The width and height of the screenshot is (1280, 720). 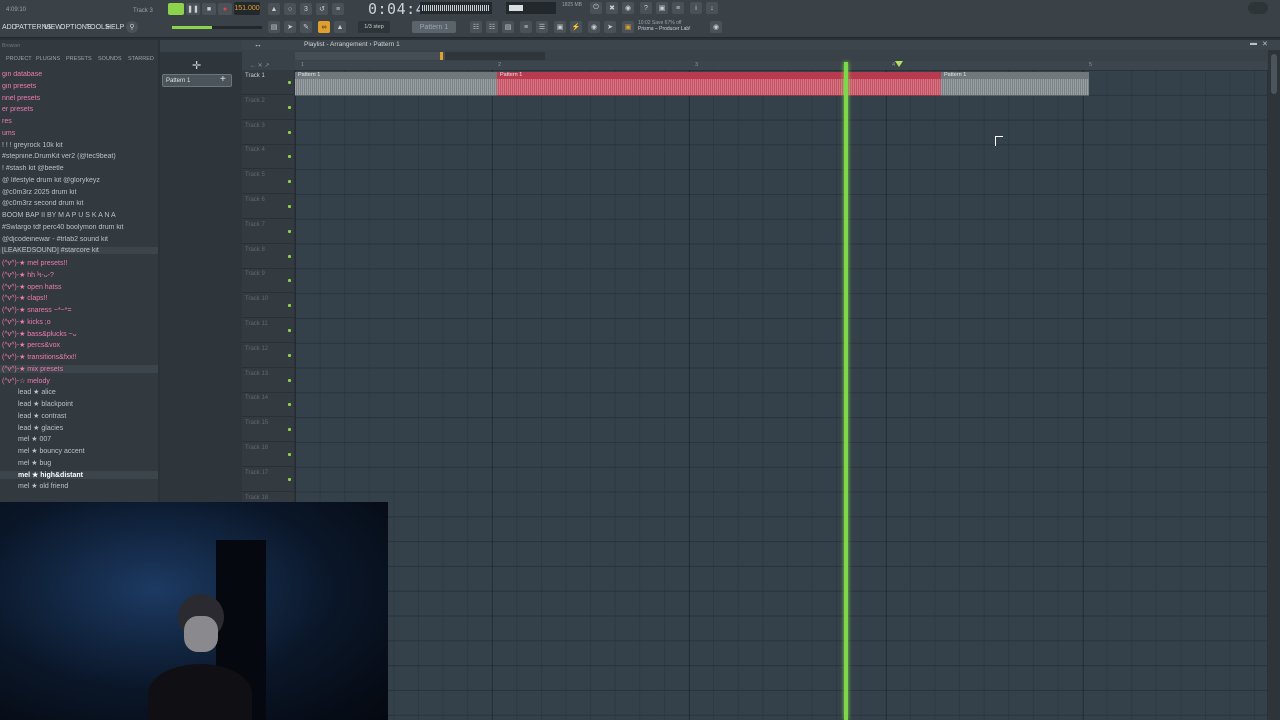 What do you see at coordinates (268, 330) in the screenshot?
I see `track-header: Track 11` at bounding box center [268, 330].